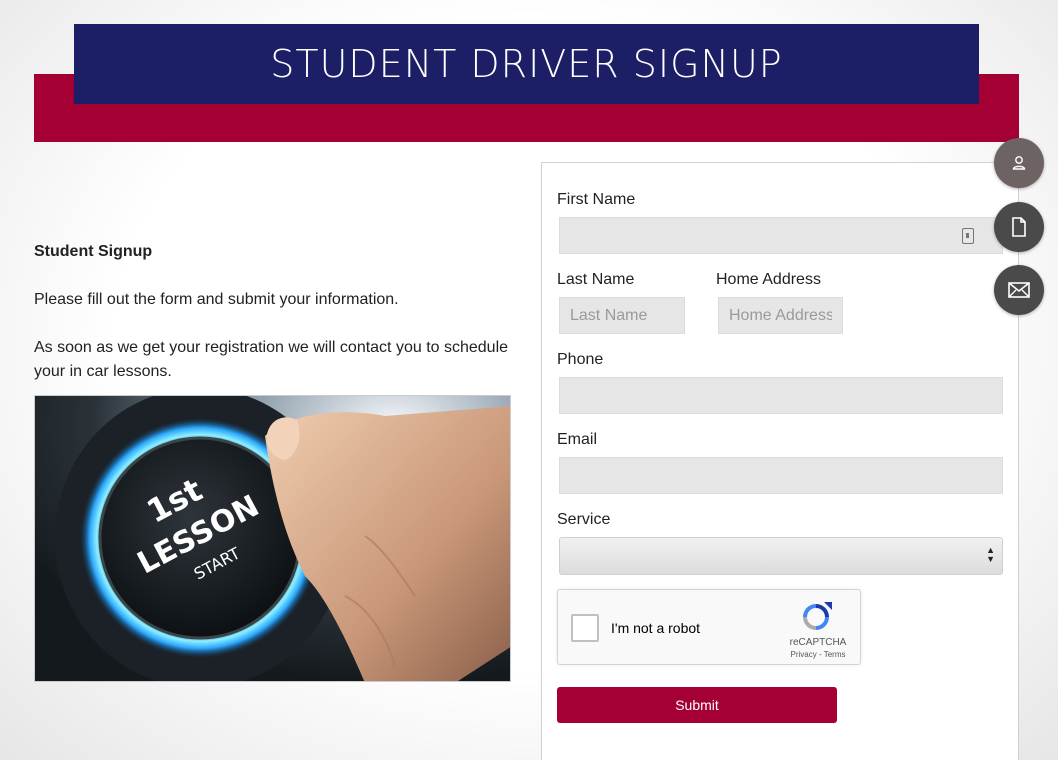  Describe the element at coordinates (818, 642) in the screenshot. I see `recaptcha-brand: reCAPTCHA` at that location.